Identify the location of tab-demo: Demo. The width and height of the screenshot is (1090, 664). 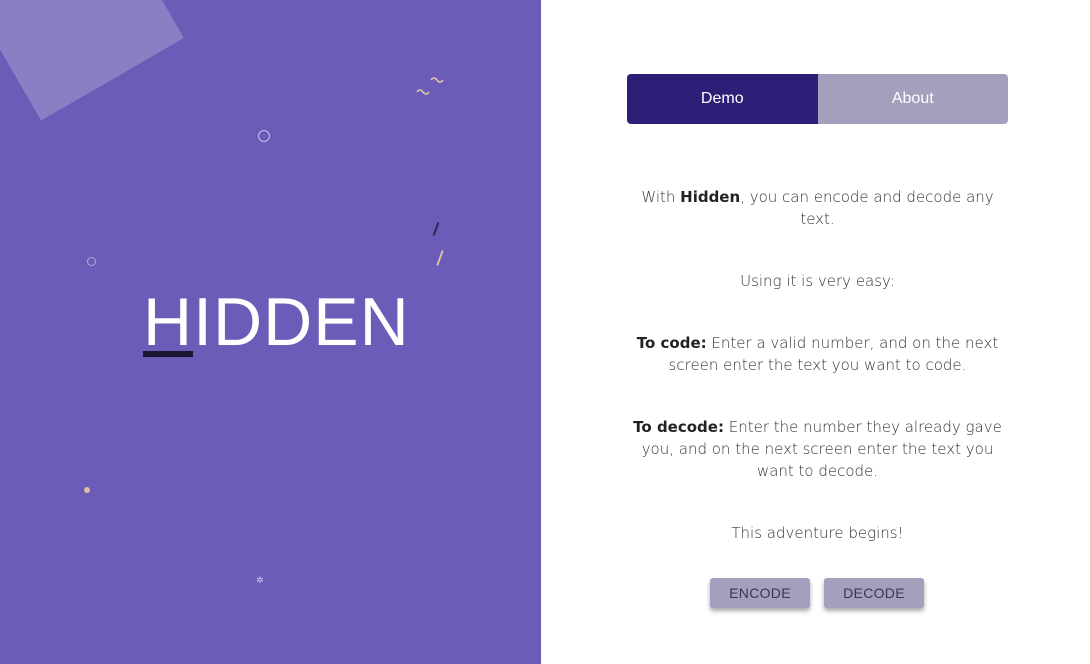
(722, 99).